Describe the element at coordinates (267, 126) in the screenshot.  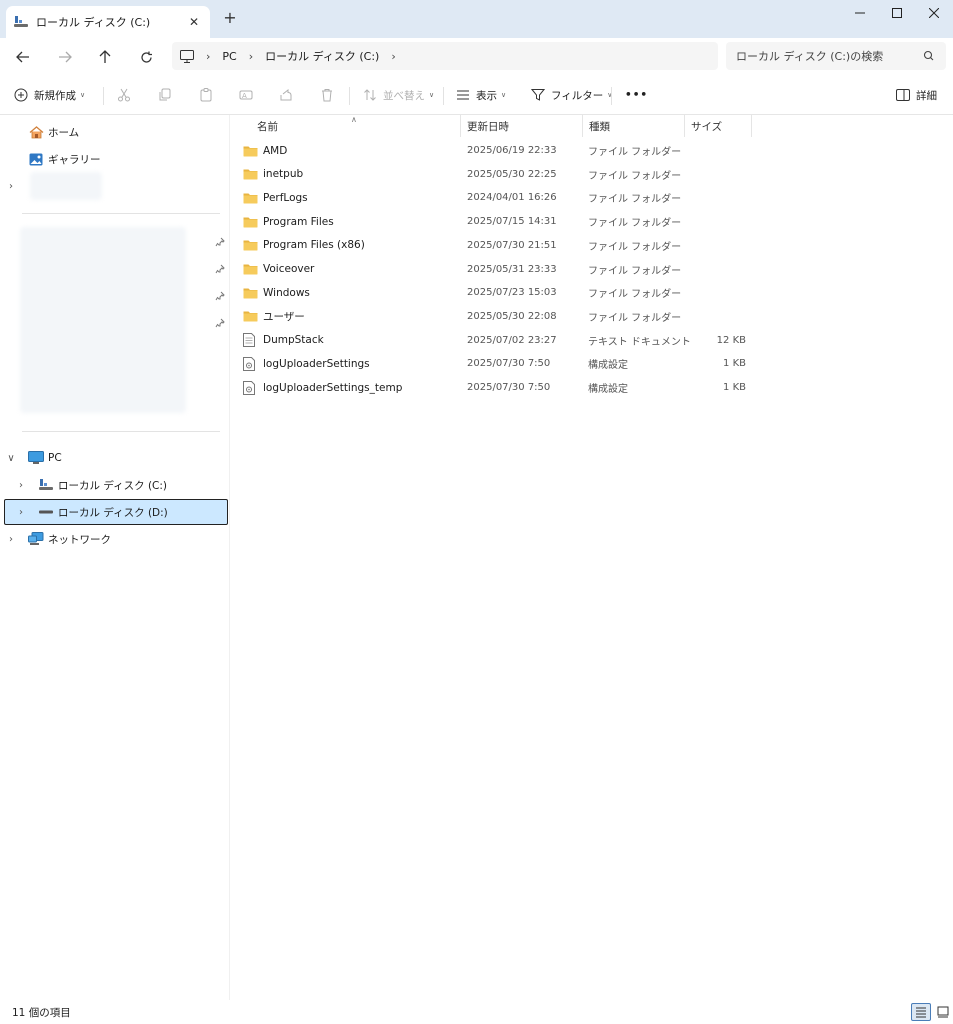
I see `column-header-name: 名前` at that location.